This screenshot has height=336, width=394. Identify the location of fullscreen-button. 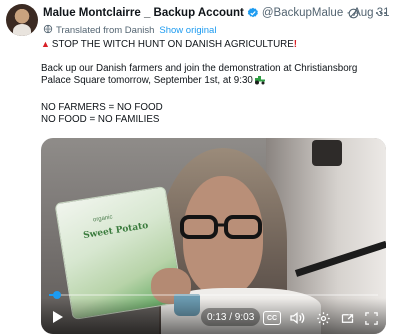
(371, 318).